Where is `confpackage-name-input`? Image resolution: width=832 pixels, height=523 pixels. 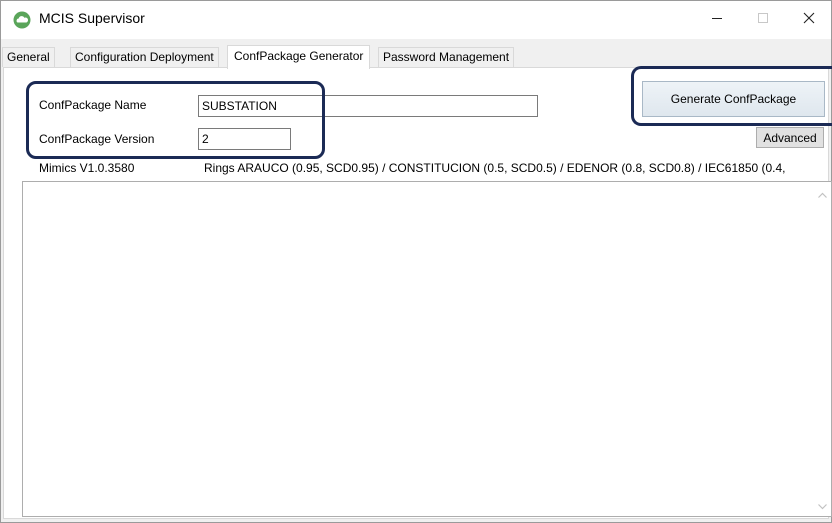 confpackage-name-input is located at coordinates (368, 106).